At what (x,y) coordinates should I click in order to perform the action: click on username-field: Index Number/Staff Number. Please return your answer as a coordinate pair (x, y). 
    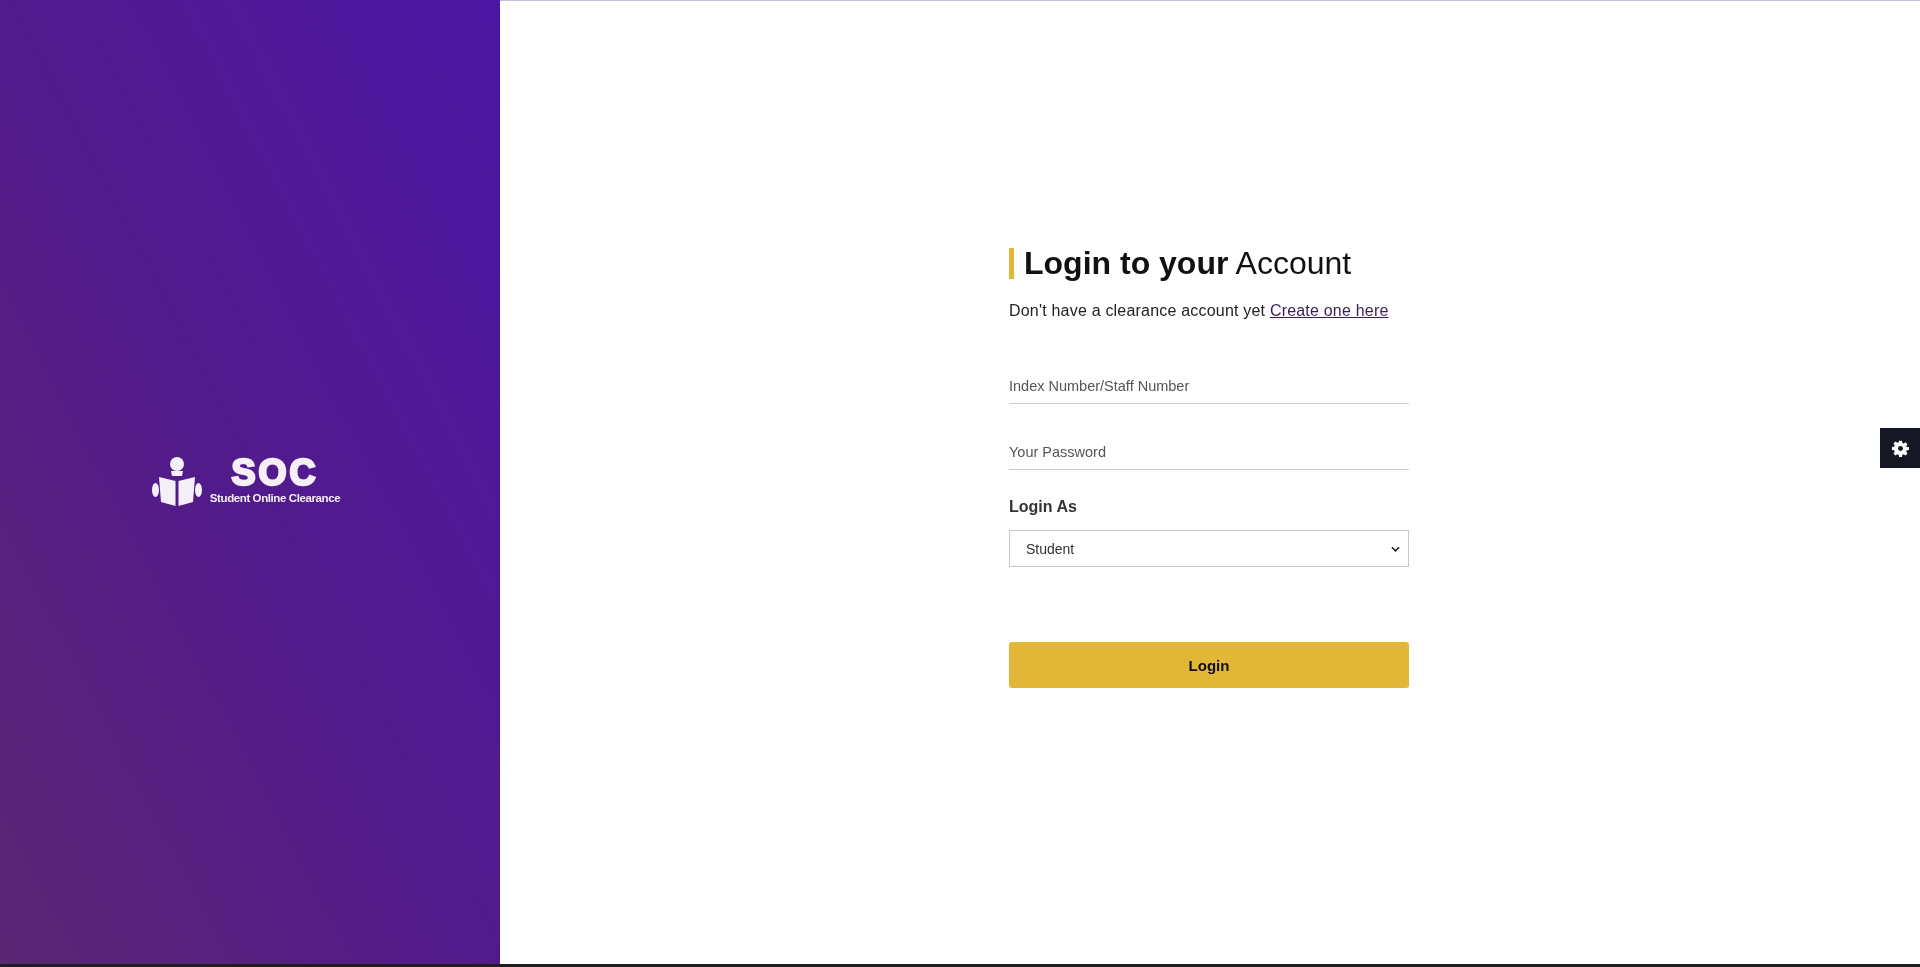
    Looking at the image, I should click on (1209, 386).